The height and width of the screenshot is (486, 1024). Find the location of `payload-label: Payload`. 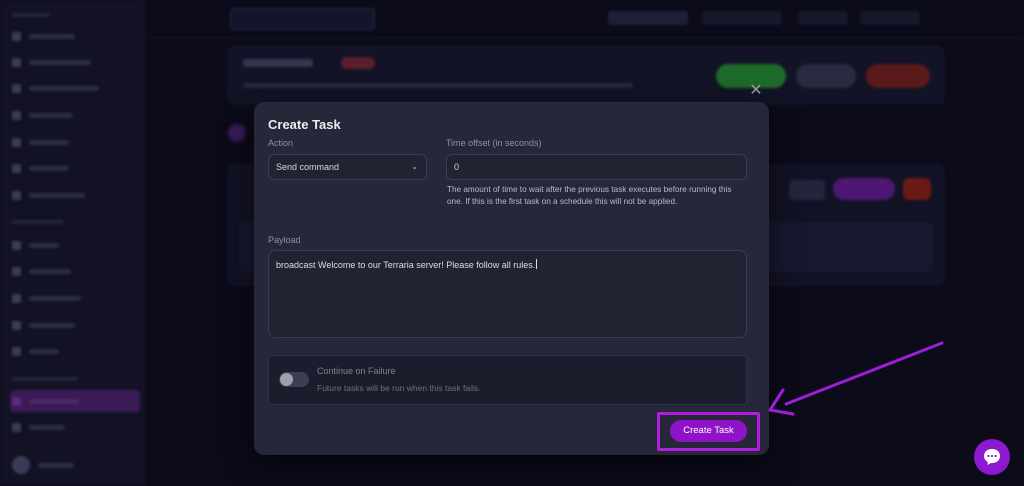

payload-label: Payload is located at coordinates (284, 240).